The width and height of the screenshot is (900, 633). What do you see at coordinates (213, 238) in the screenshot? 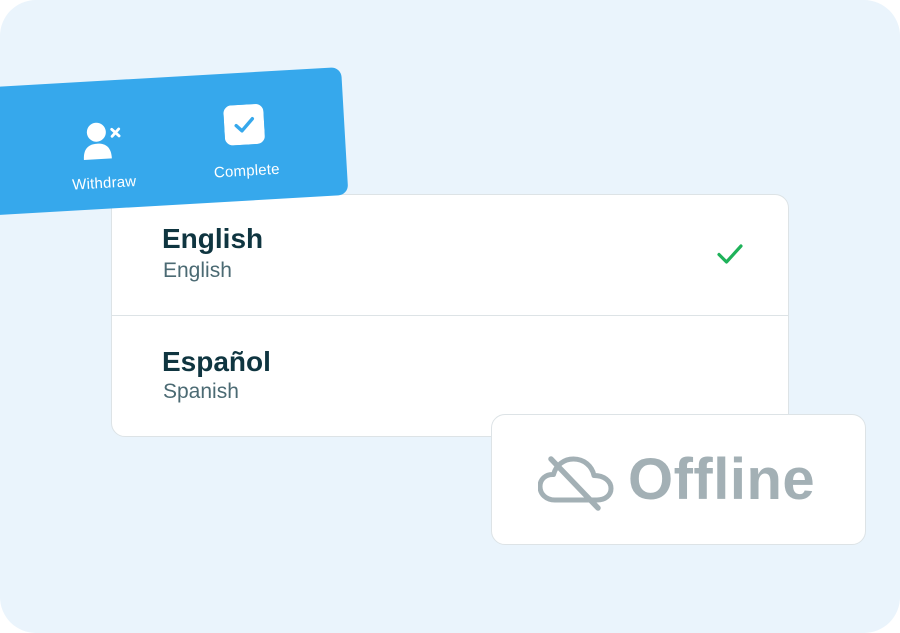
I see `language-native-name: English` at bounding box center [213, 238].